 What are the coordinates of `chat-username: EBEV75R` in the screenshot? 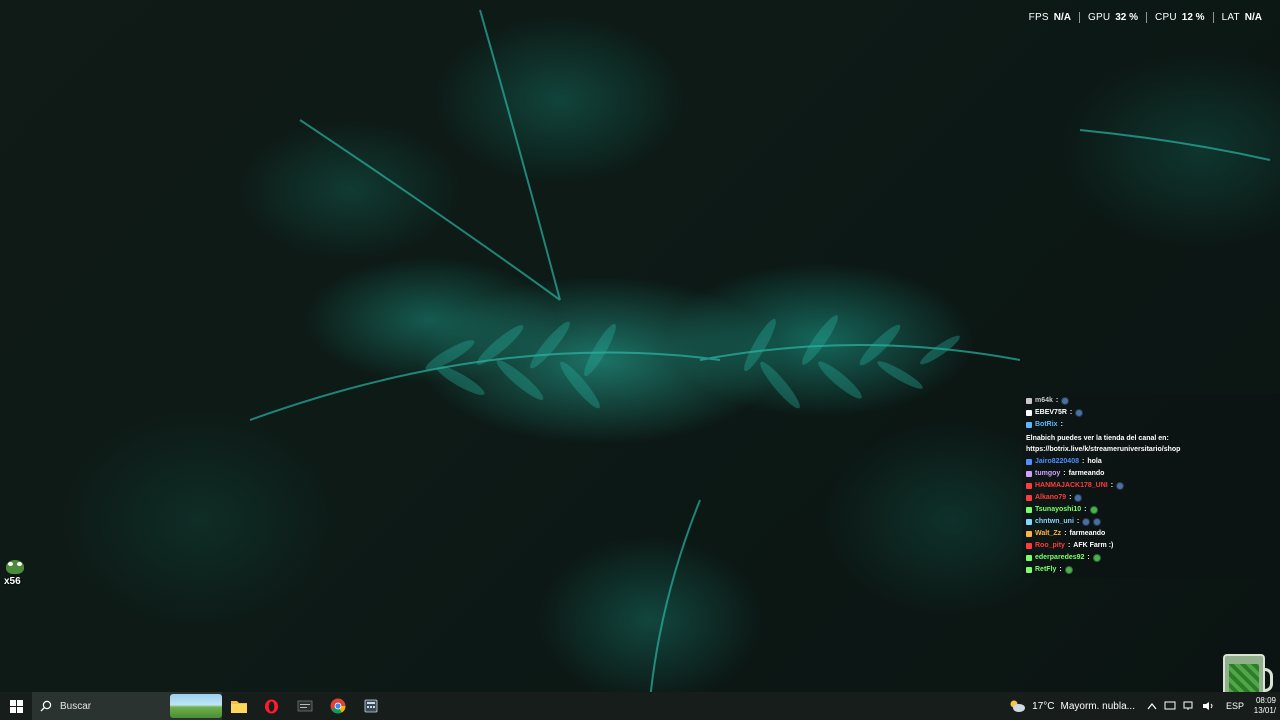 It's located at (1051, 412).